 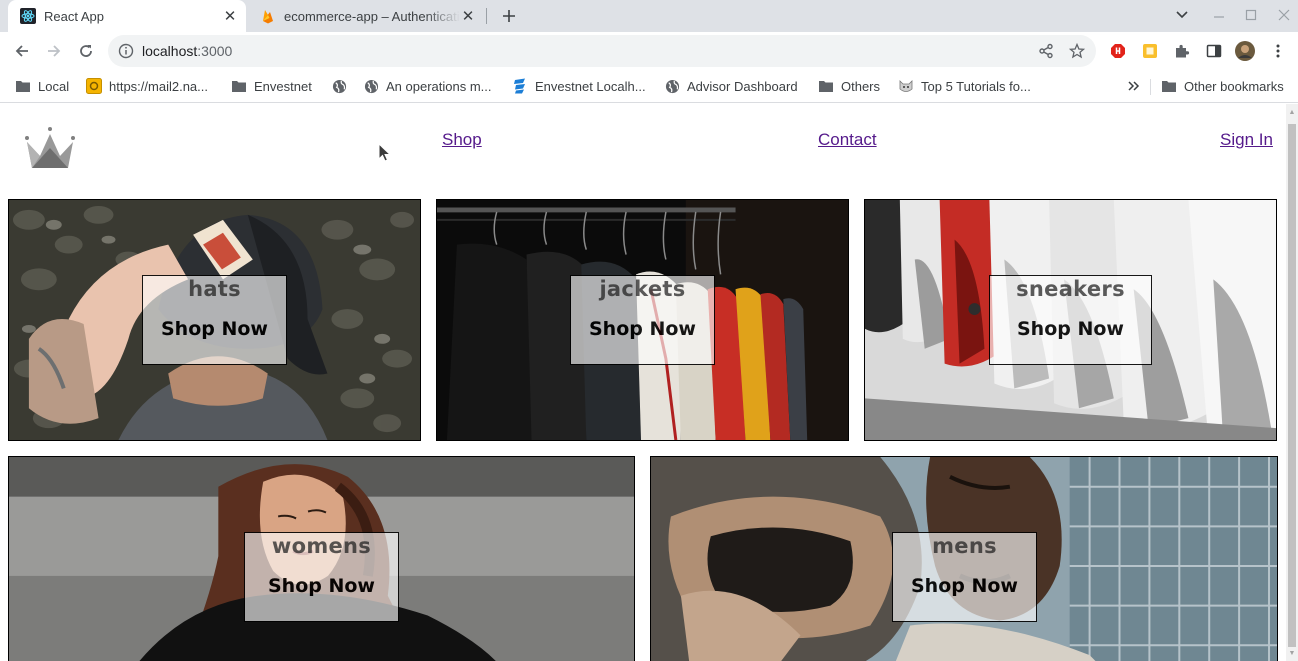 I want to click on category-title: womens, so click(x=321, y=546).